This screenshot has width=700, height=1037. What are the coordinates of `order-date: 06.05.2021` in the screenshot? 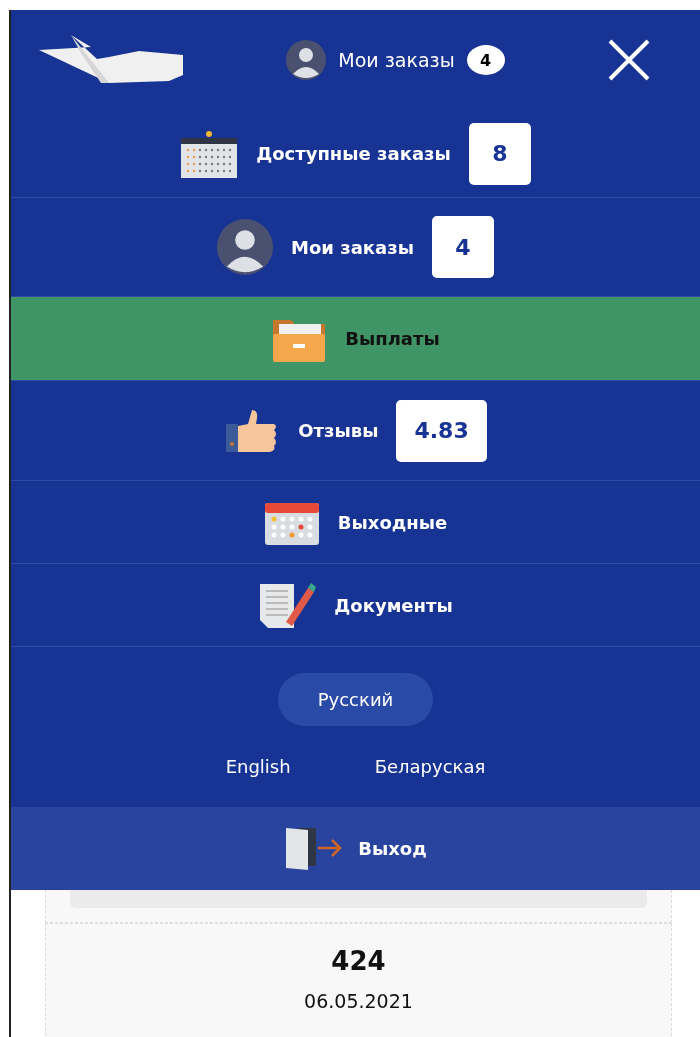 It's located at (358, 1001).